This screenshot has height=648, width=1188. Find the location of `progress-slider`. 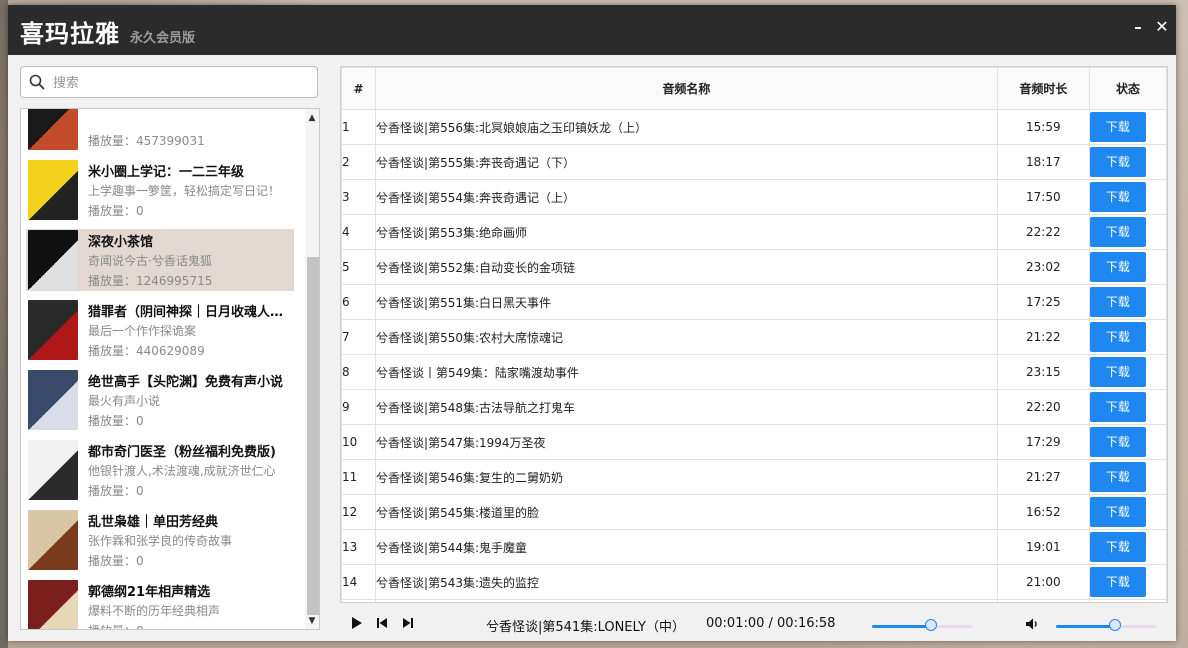

progress-slider is located at coordinates (922, 625).